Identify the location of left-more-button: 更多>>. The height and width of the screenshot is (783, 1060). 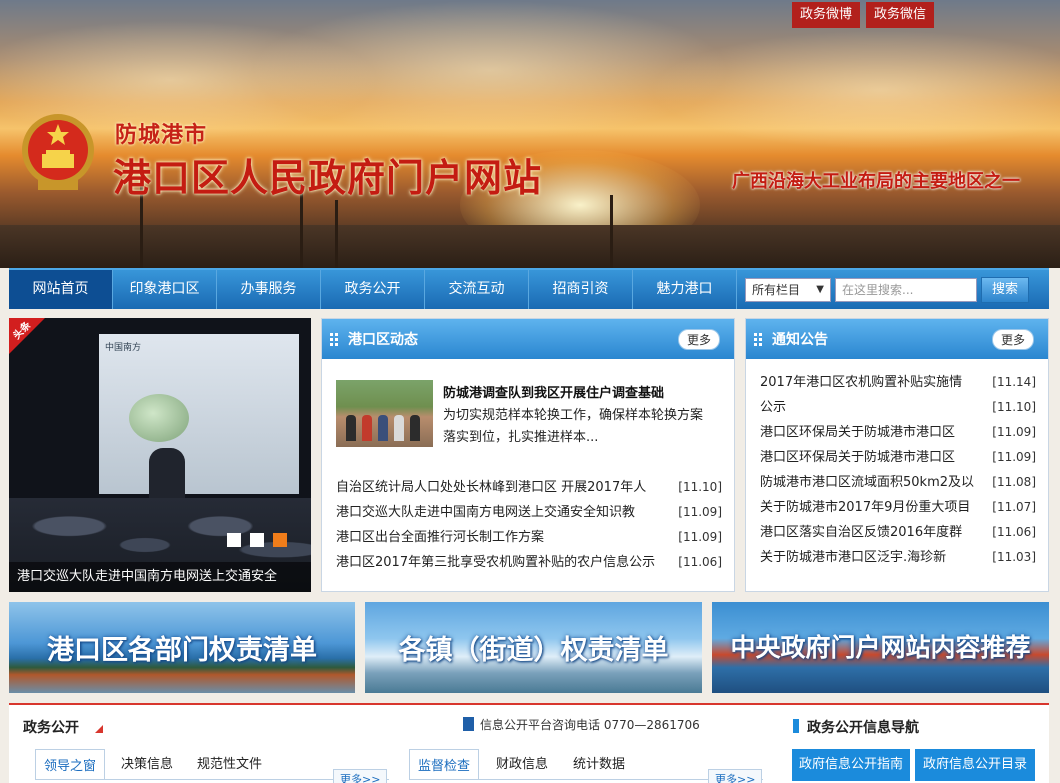
(360, 776).